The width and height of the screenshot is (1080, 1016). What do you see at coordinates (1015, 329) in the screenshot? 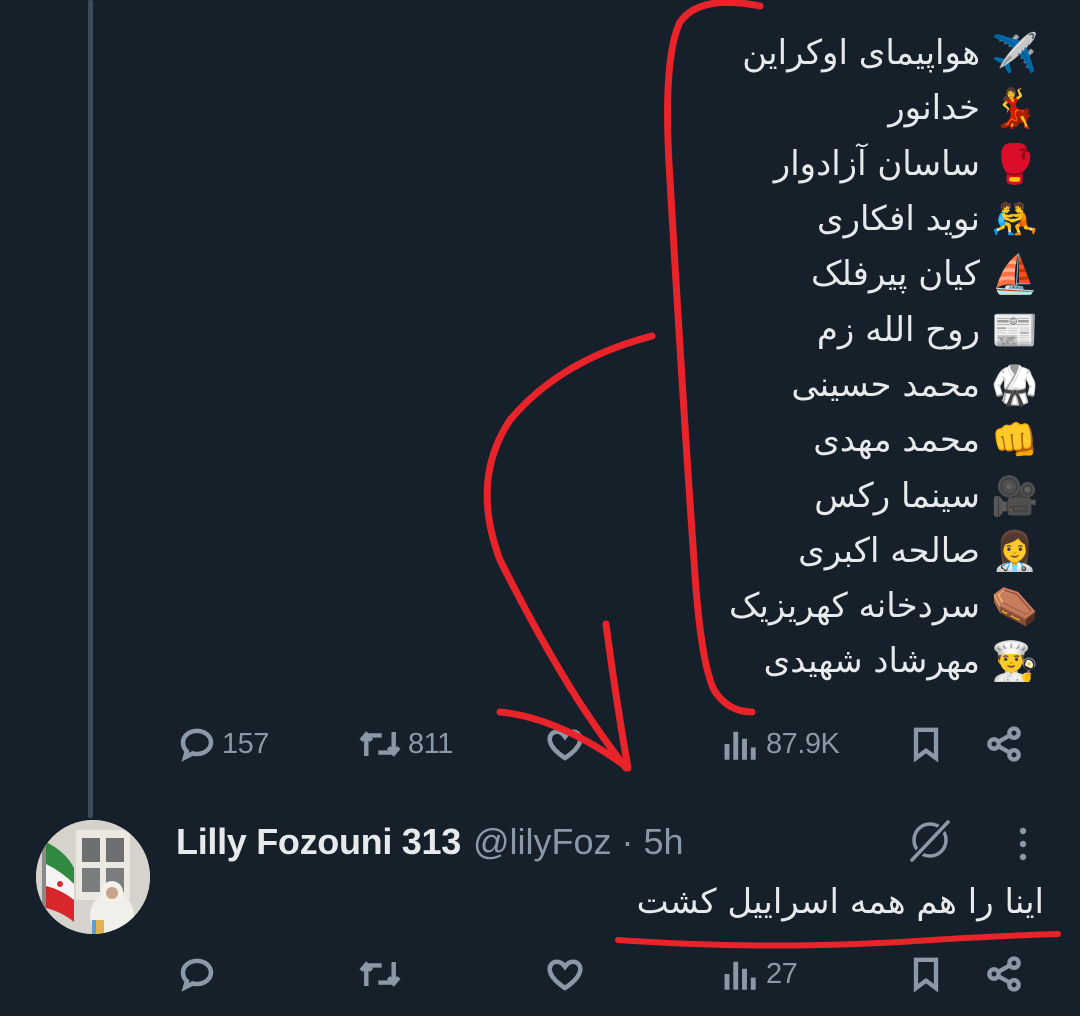
I see `newspaper-icon: 📰` at bounding box center [1015, 329].